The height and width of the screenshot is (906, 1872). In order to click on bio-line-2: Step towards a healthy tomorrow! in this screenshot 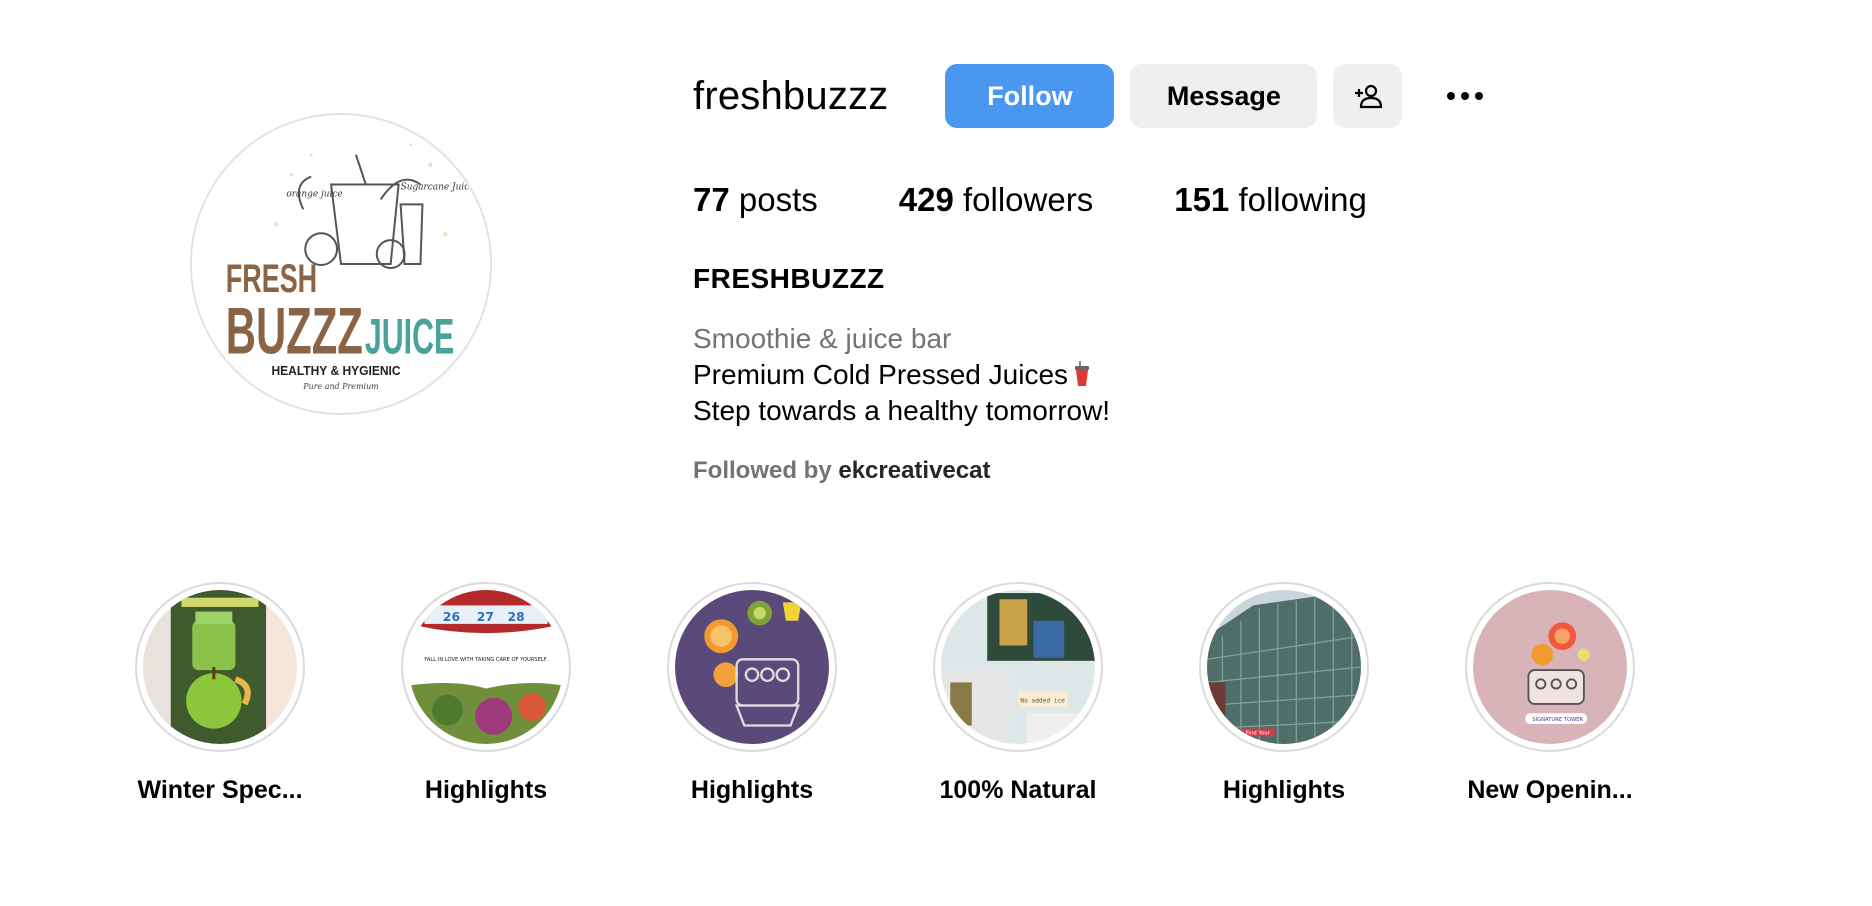, I will do `click(902, 410)`.